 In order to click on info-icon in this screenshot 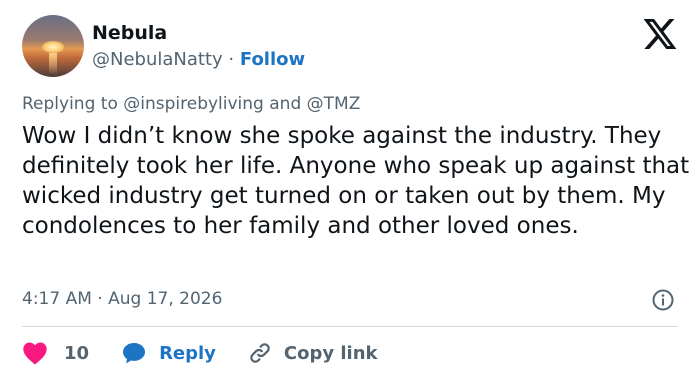, I will do `click(663, 300)`.